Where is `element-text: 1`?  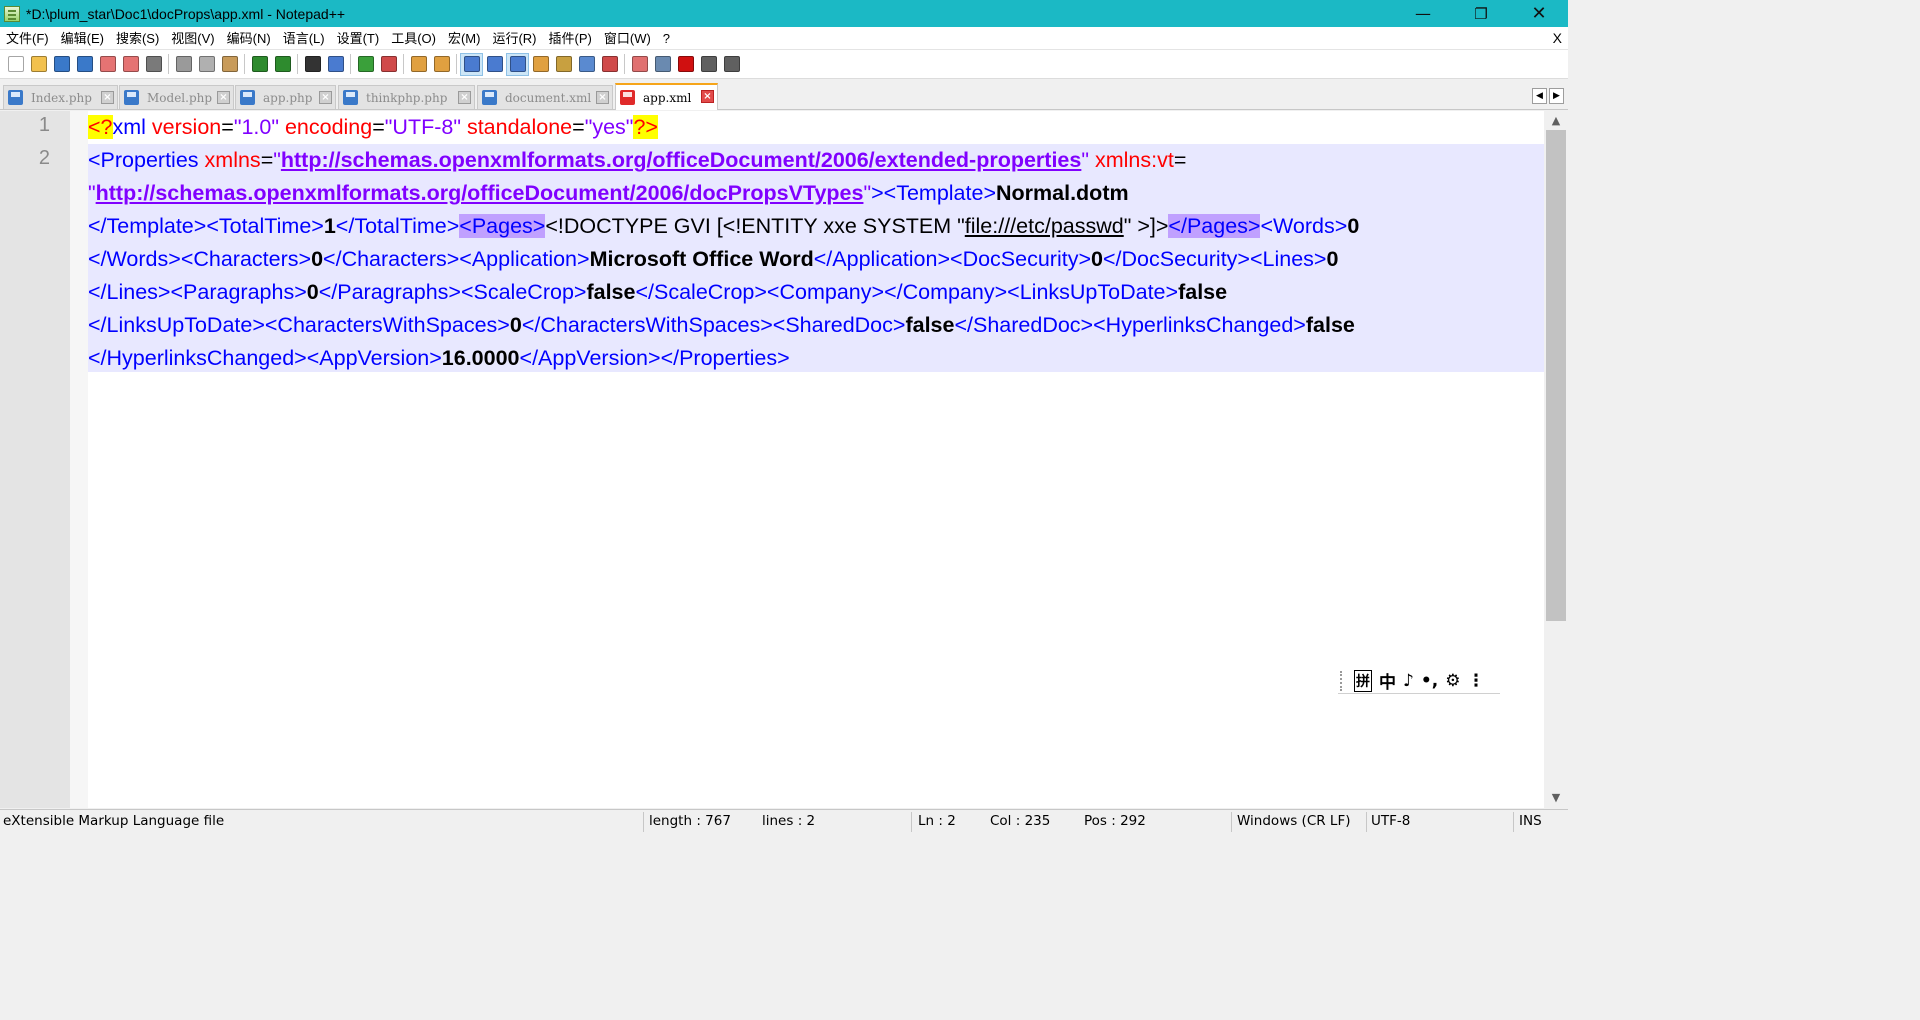
element-text: 1 is located at coordinates (329, 226).